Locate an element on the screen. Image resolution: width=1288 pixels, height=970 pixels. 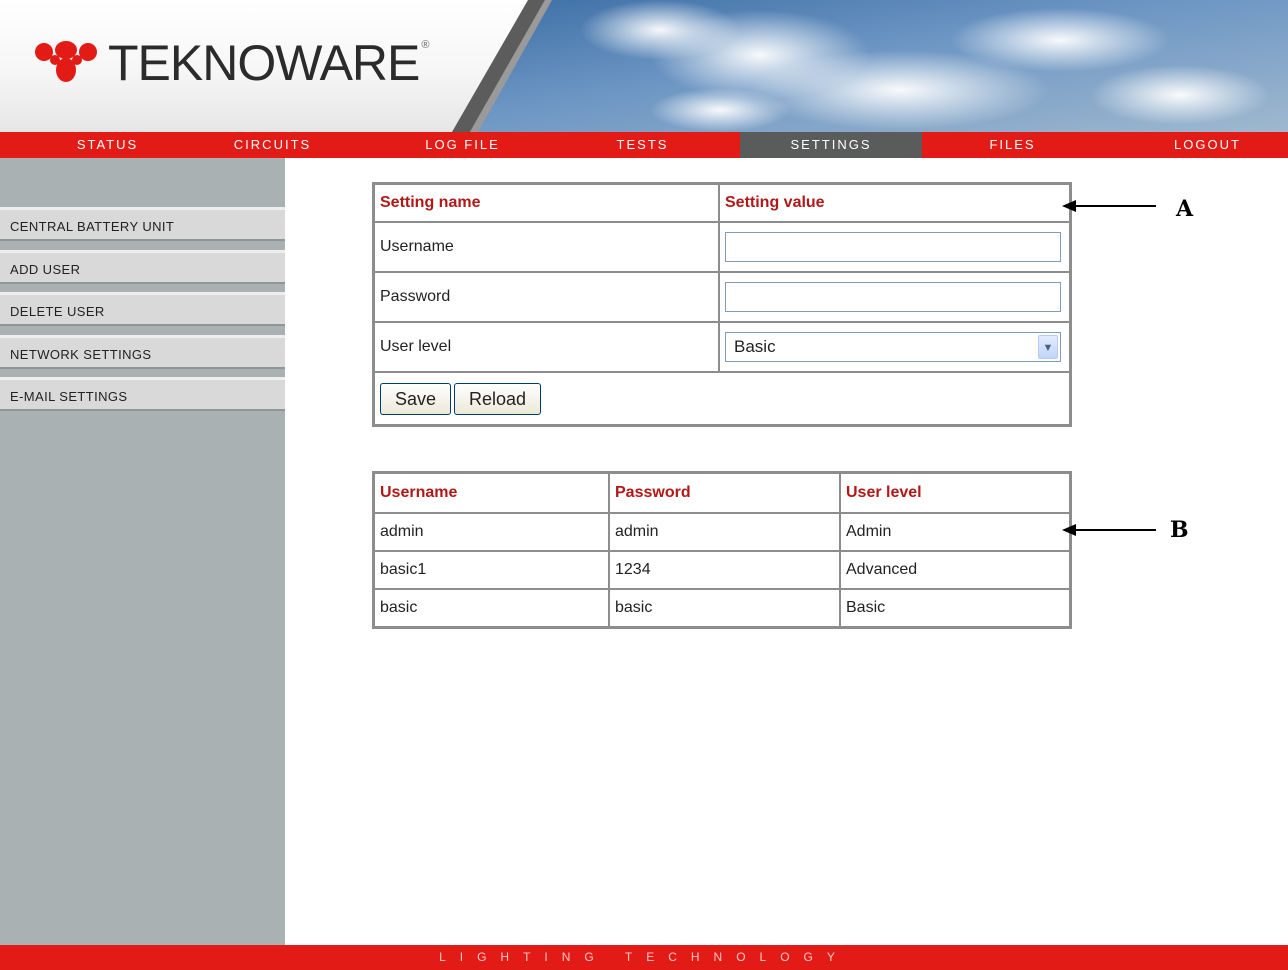
nav-tests: TESTS is located at coordinates (642, 145).